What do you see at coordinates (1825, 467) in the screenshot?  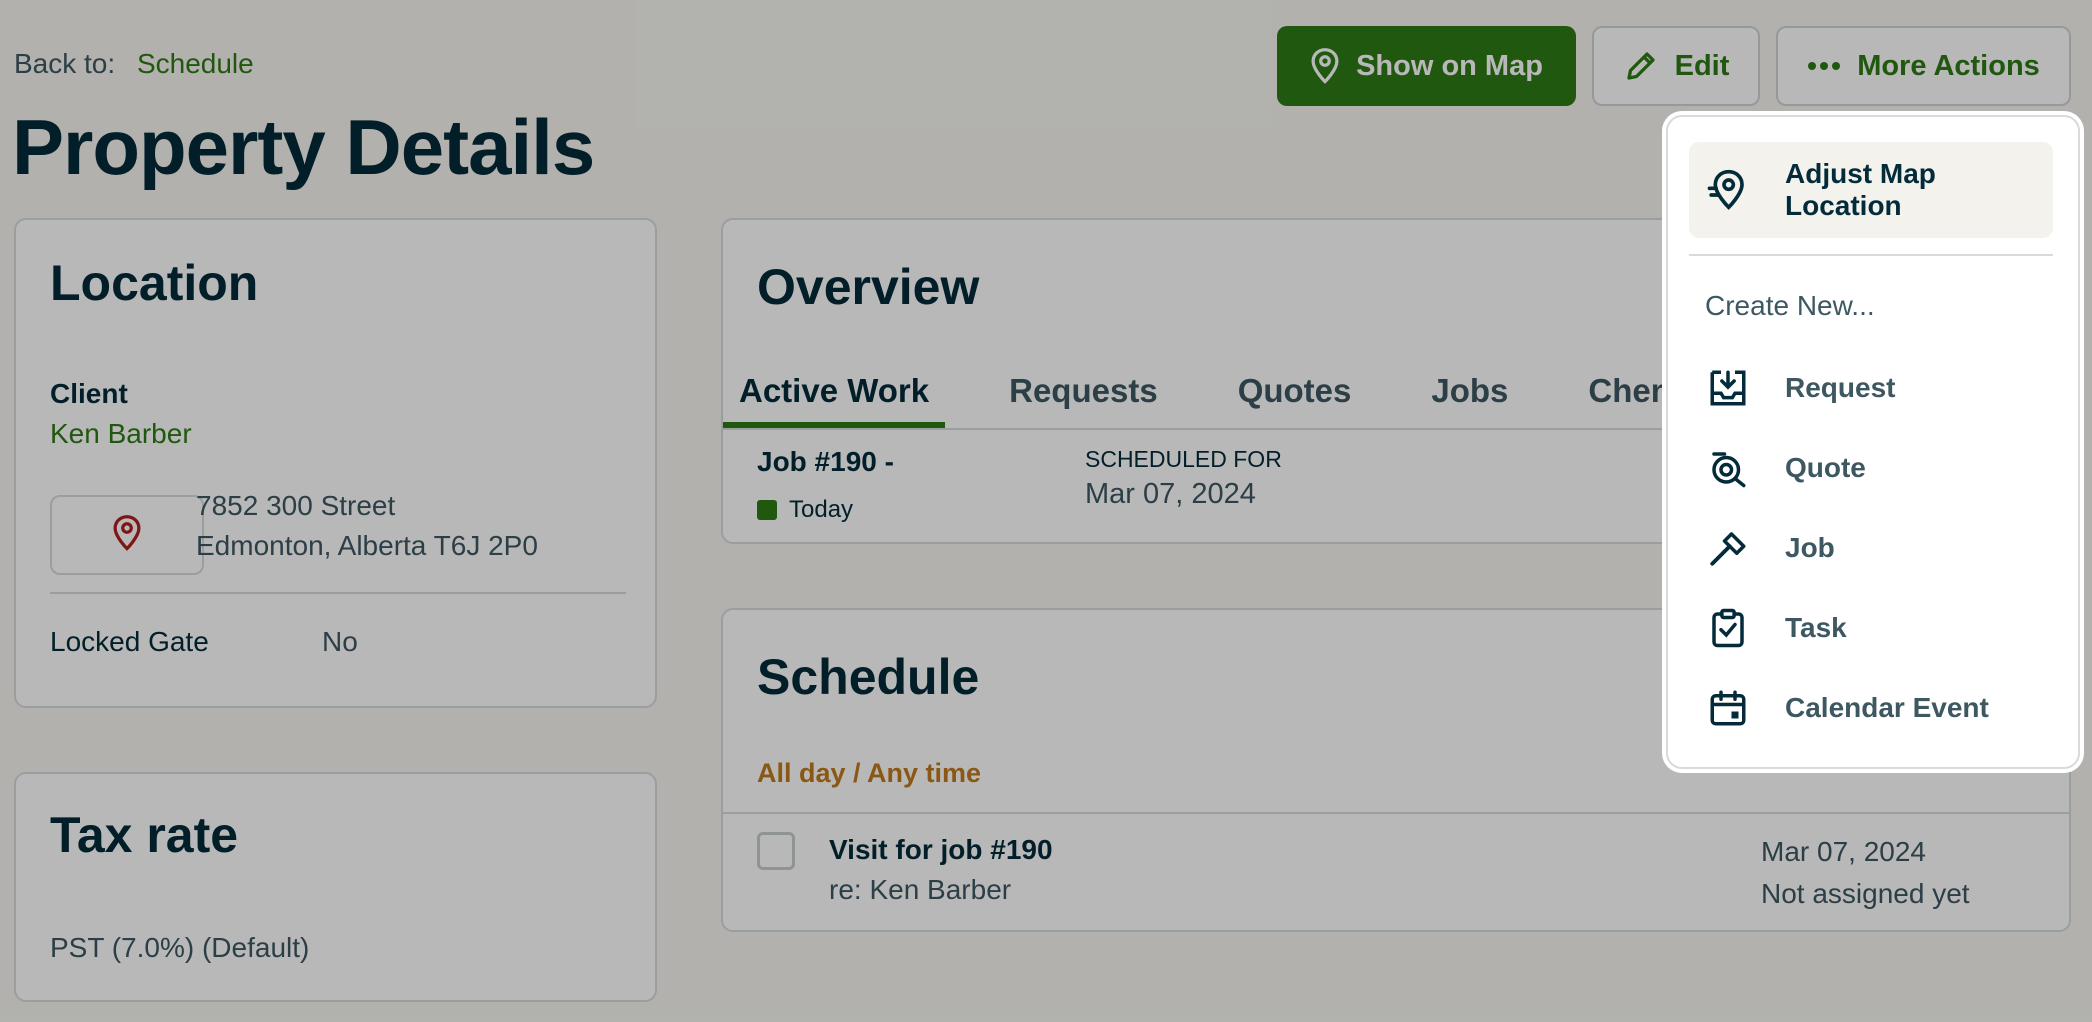 I see `quote-label: Quote` at bounding box center [1825, 467].